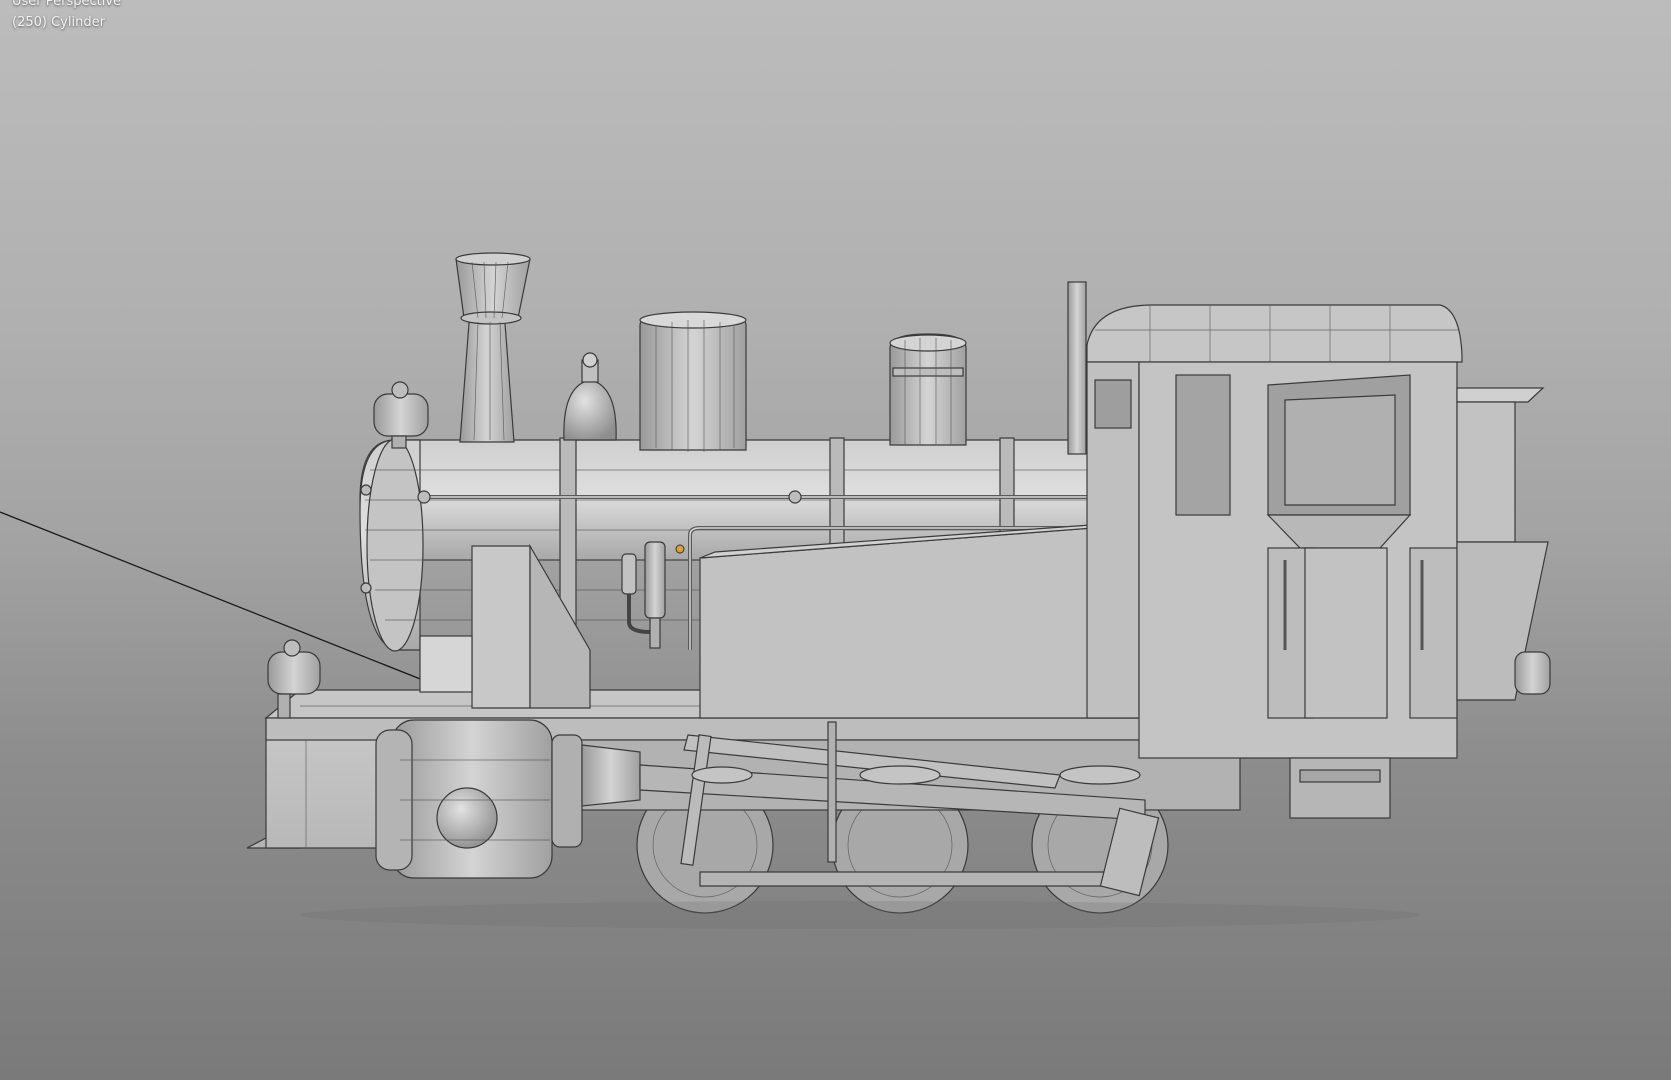 This screenshot has width=1671, height=1080. Describe the element at coordinates (366, 588) in the screenshot. I see `smokebox-stud-bottom` at that location.